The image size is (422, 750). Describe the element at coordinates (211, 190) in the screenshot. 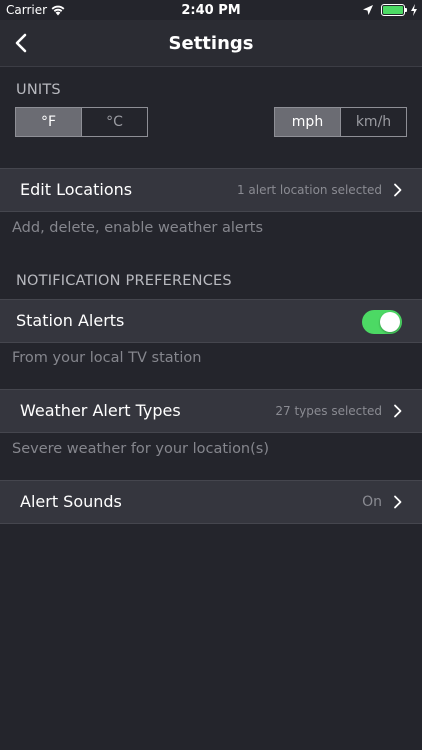

I see `edit-locations-row: Edit Locations 1 alert location selected` at that location.